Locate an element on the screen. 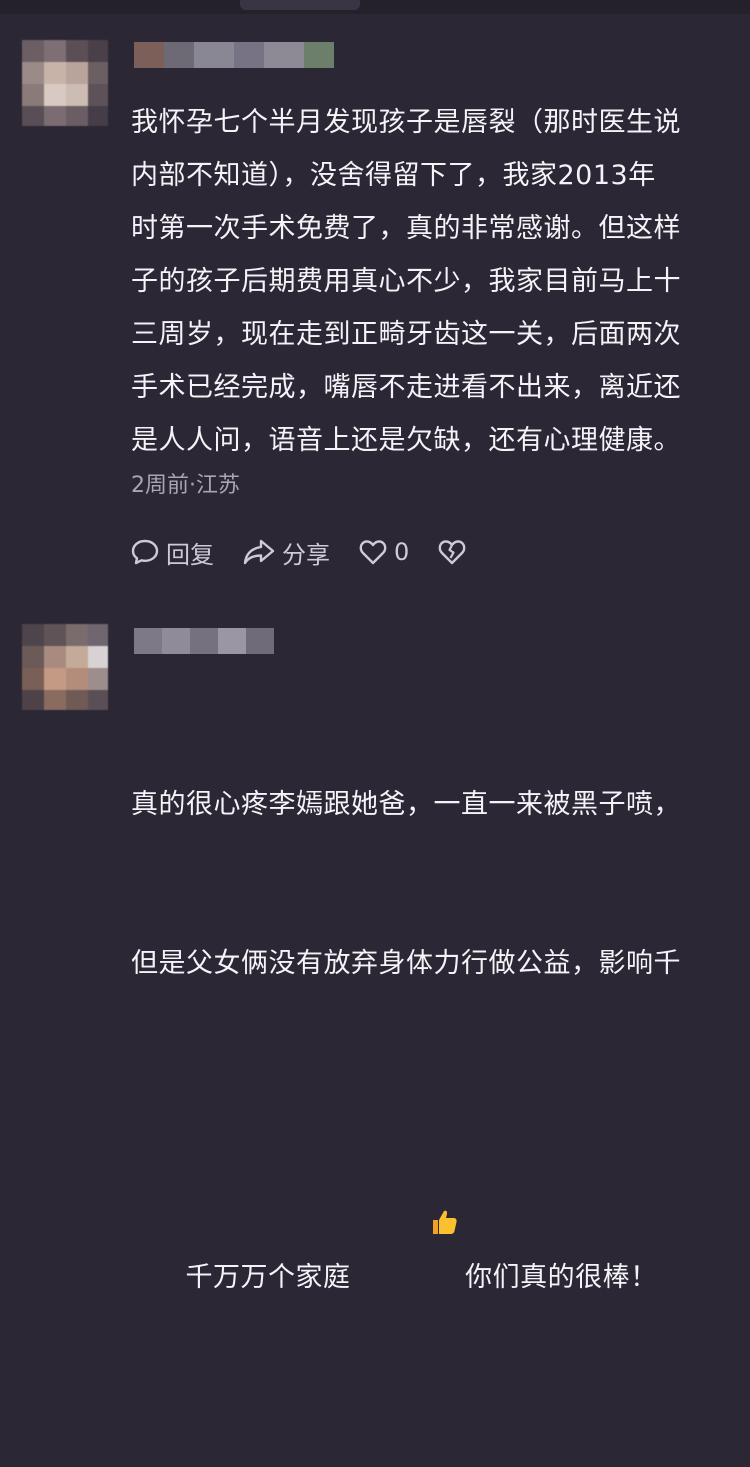 The width and height of the screenshot is (750, 1467). share-button: 分享 is located at coordinates (286, 552).